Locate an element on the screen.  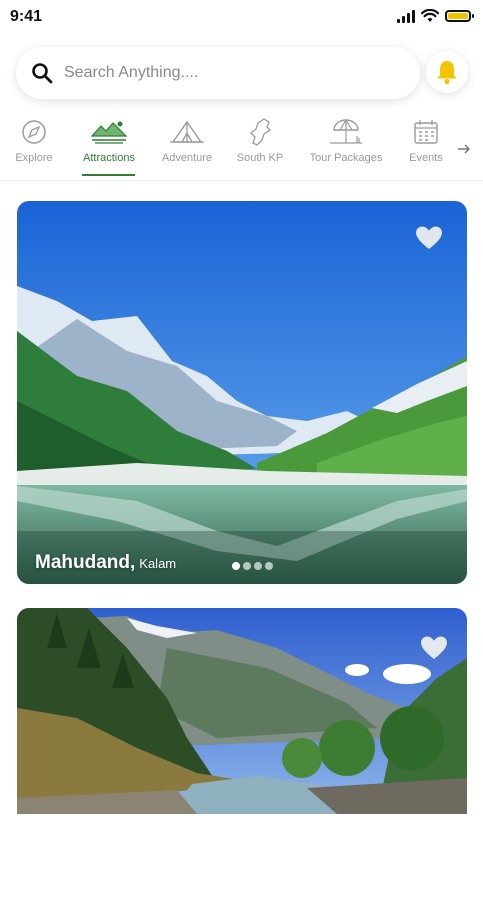
tab-explore: Explore is located at coordinates (34, 147).